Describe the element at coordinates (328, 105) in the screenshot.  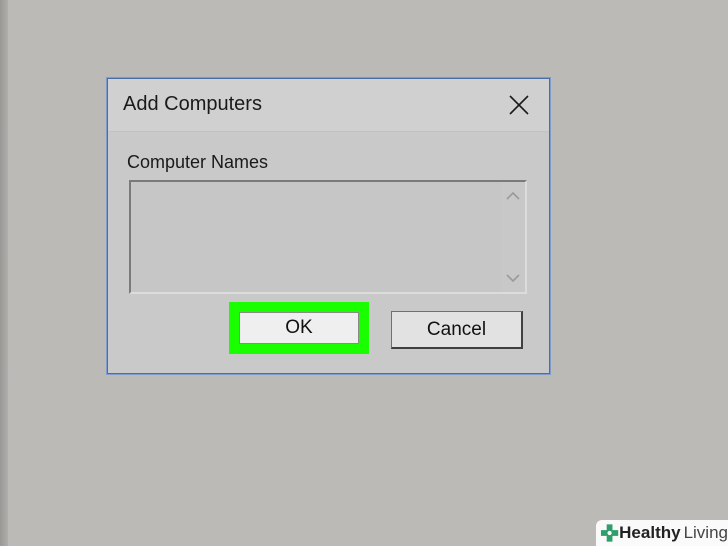
I see `dialog-titlebar: Add Computers` at that location.